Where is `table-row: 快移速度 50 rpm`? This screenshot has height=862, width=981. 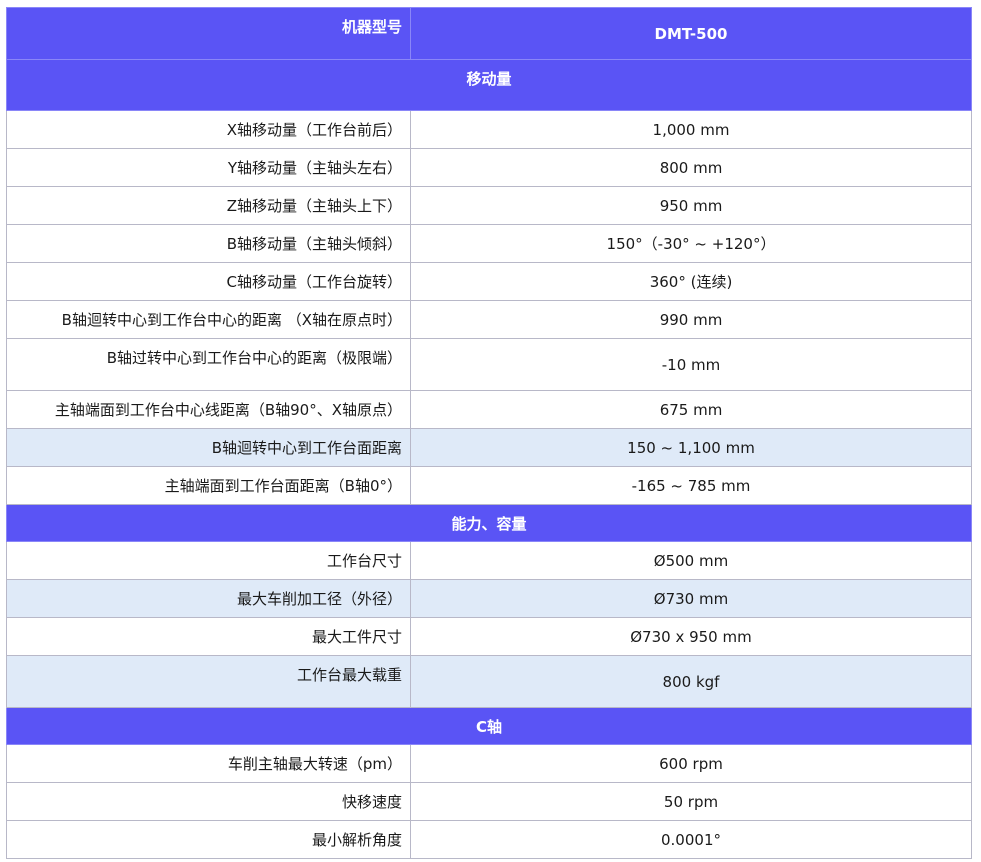 table-row: 快移速度 50 rpm is located at coordinates (489, 801).